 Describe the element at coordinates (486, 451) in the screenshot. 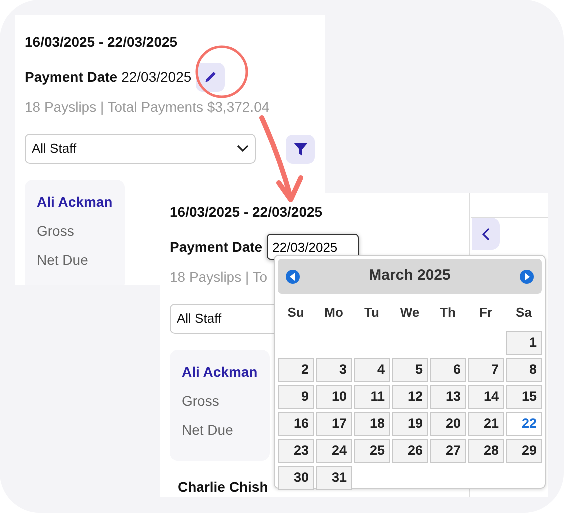

I see `calendar-day: 28` at that location.